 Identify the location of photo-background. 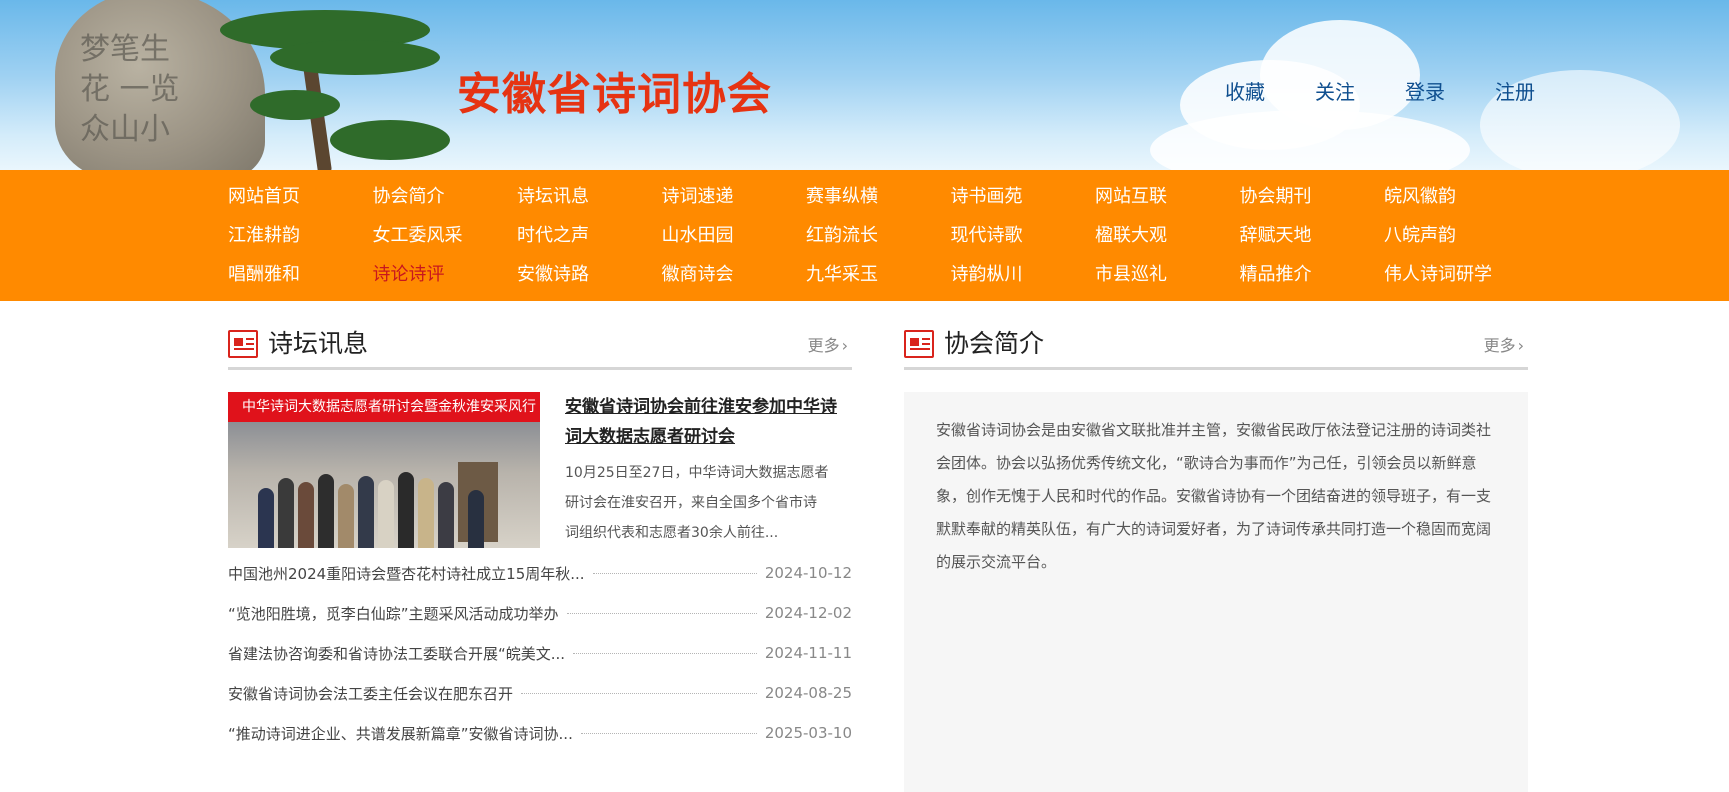
(384, 485).